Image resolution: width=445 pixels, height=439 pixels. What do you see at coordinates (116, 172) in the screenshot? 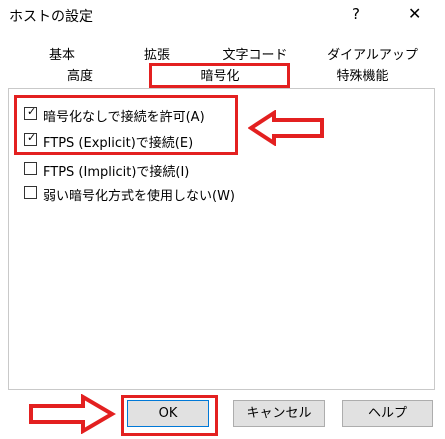
I see `checkbox-label: FTPS (Implicit)で接続(I)` at bounding box center [116, 172].